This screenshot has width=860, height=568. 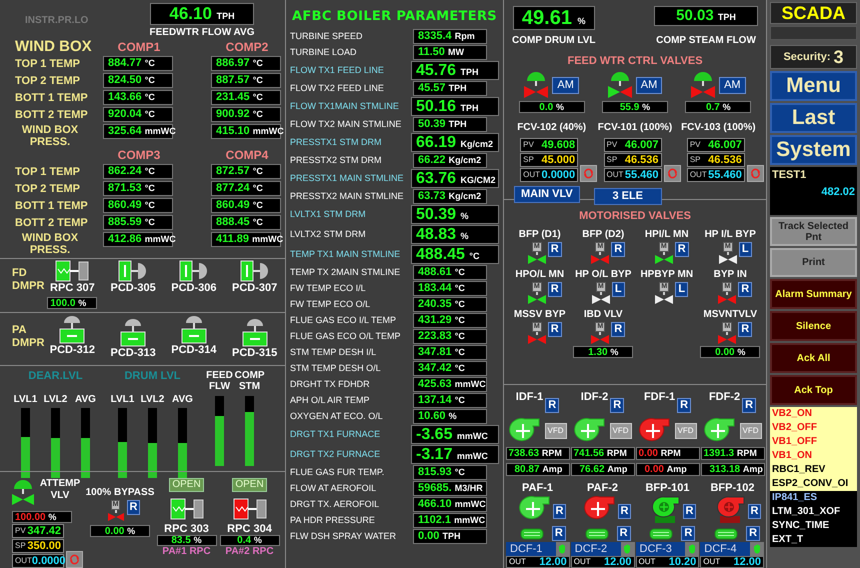 What do you see at coordinates (60, 490) in the screenshot?
I see `valve-label: ATTEMP VLV` at bounding box center [60, 490].